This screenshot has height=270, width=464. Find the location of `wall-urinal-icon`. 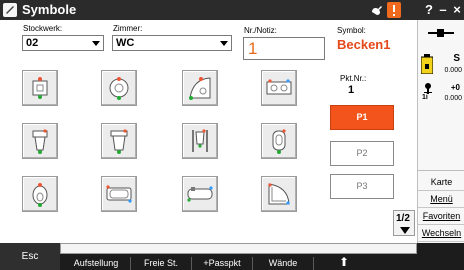

wall-urinal-icon is located at coordinates (200, 140).